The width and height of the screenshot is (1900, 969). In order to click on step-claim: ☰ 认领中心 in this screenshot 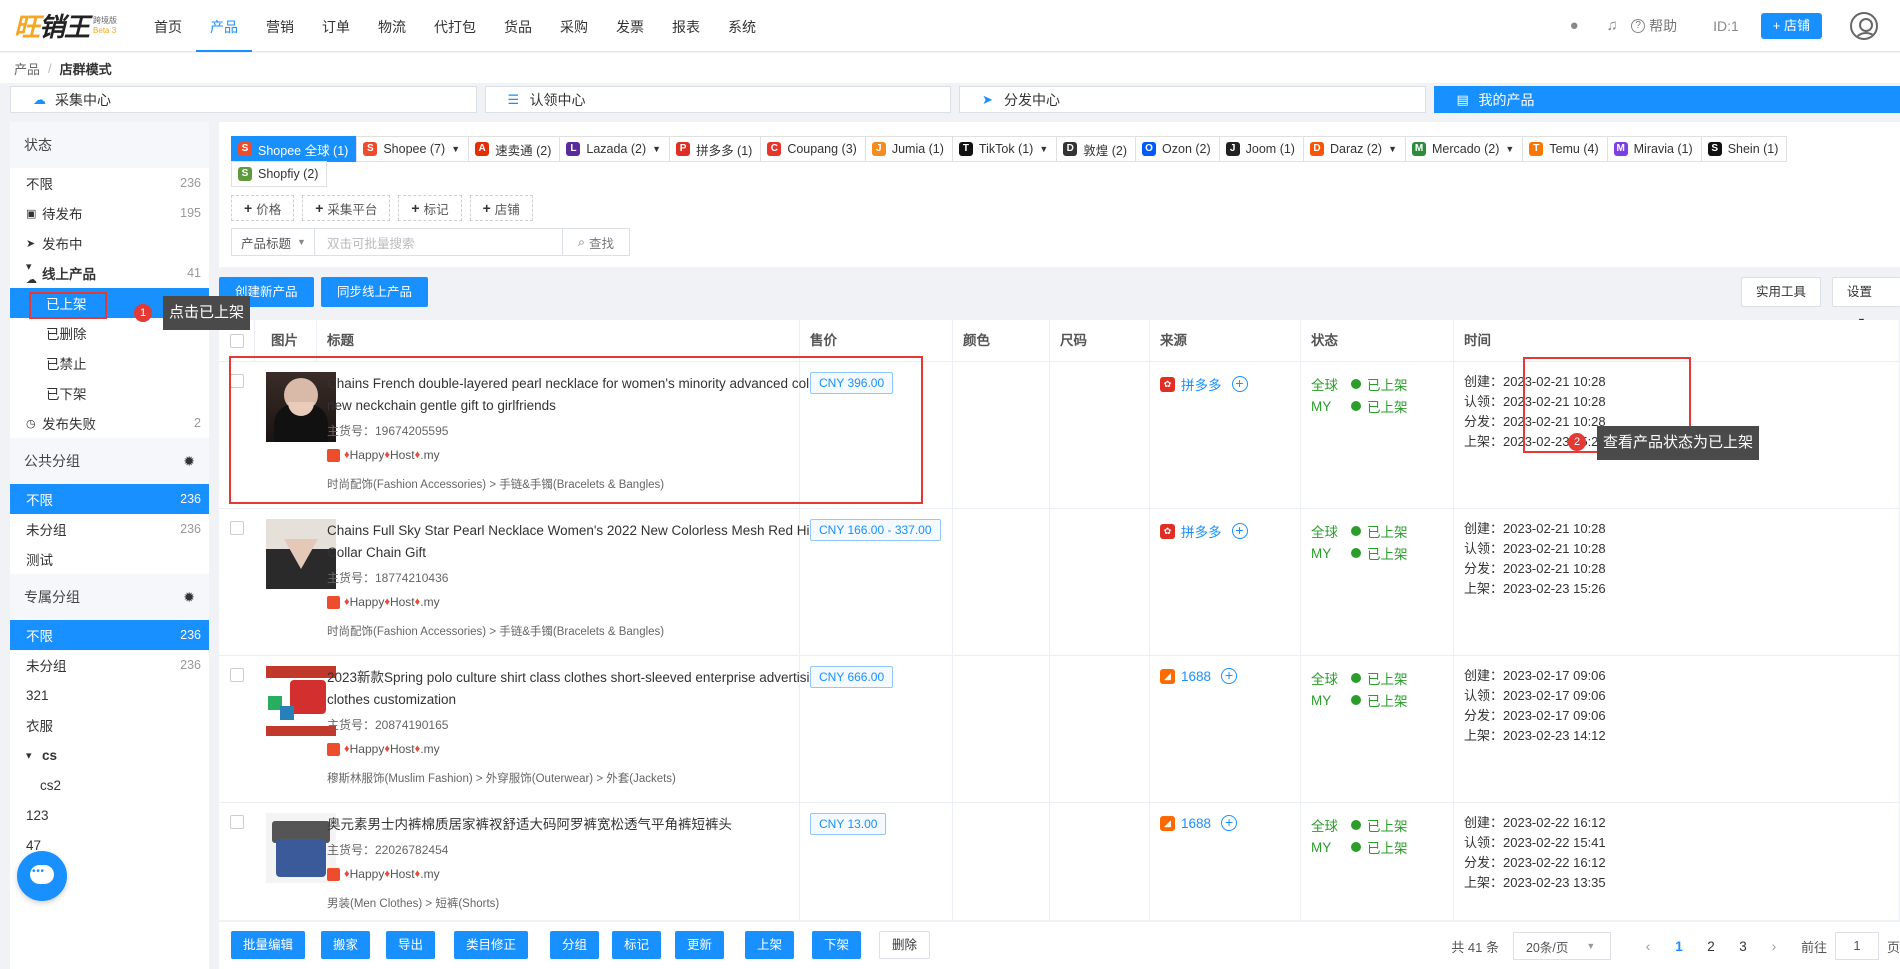, I will do `click(717, 99)`.